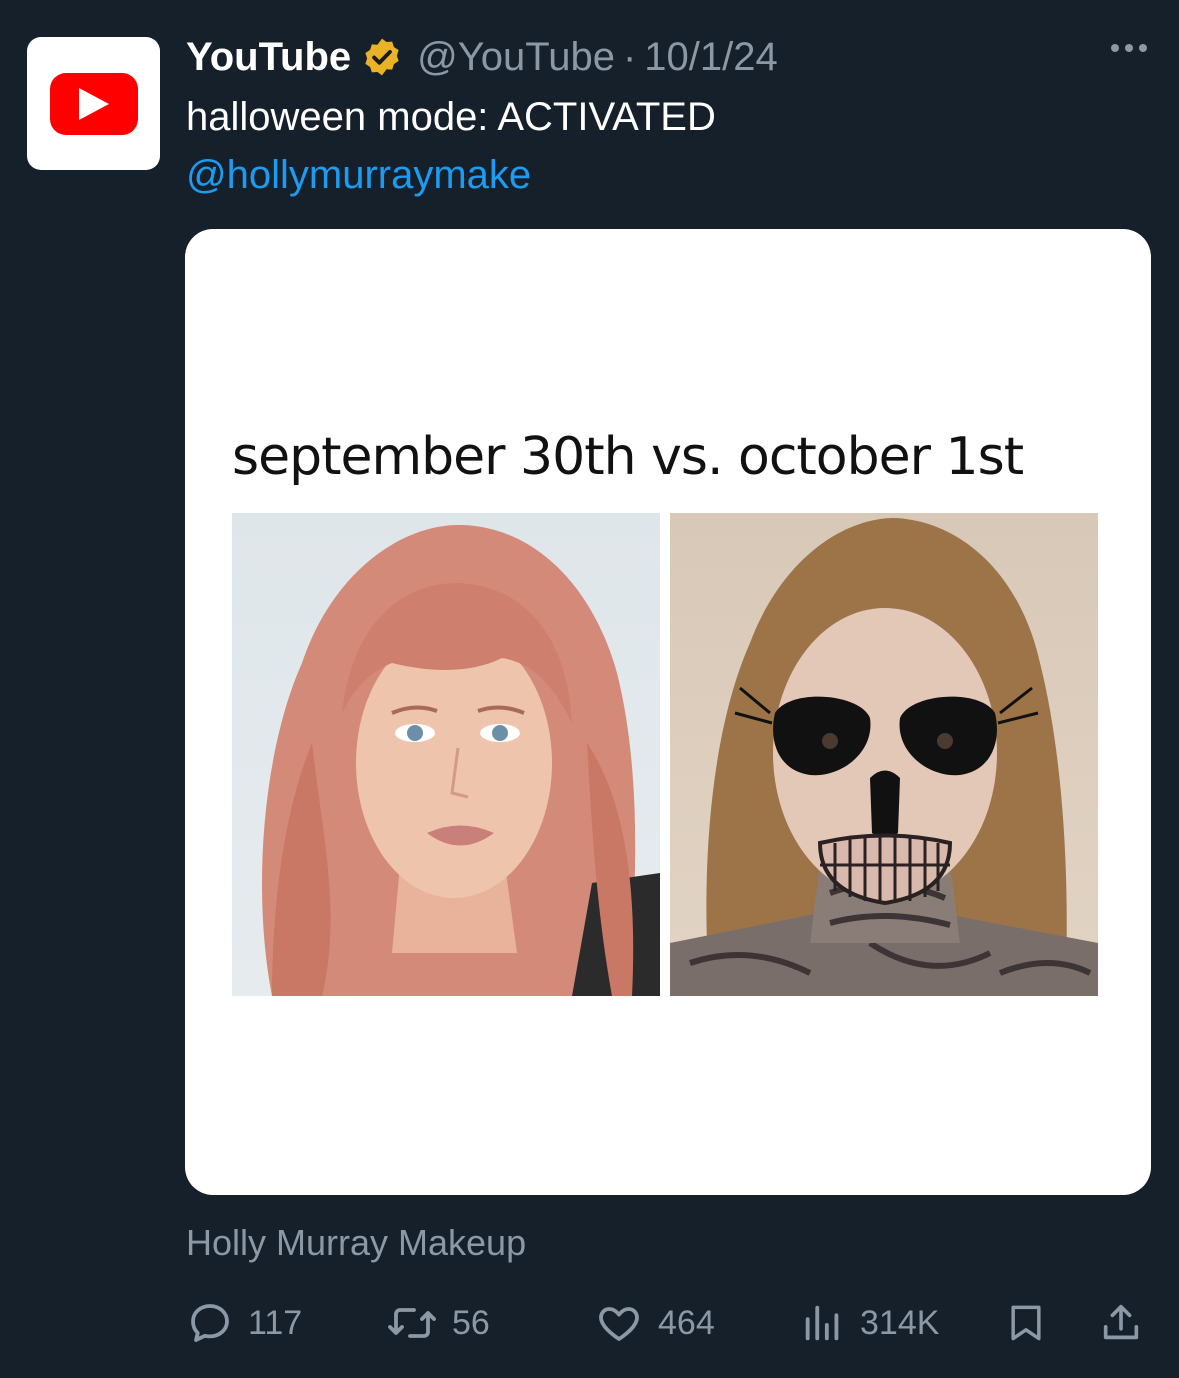 The image size is (1179, 1378). I want to click on bookmark-icon, so click(1026, 1323).